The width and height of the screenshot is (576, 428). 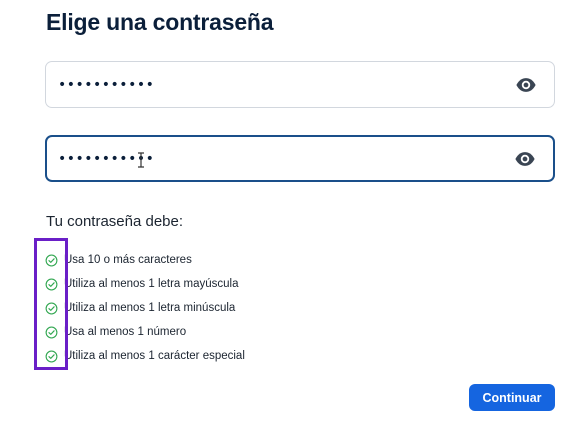 I want to click on requirement-item: Usa 10 o más caracteres, so click(x=145, y=260).